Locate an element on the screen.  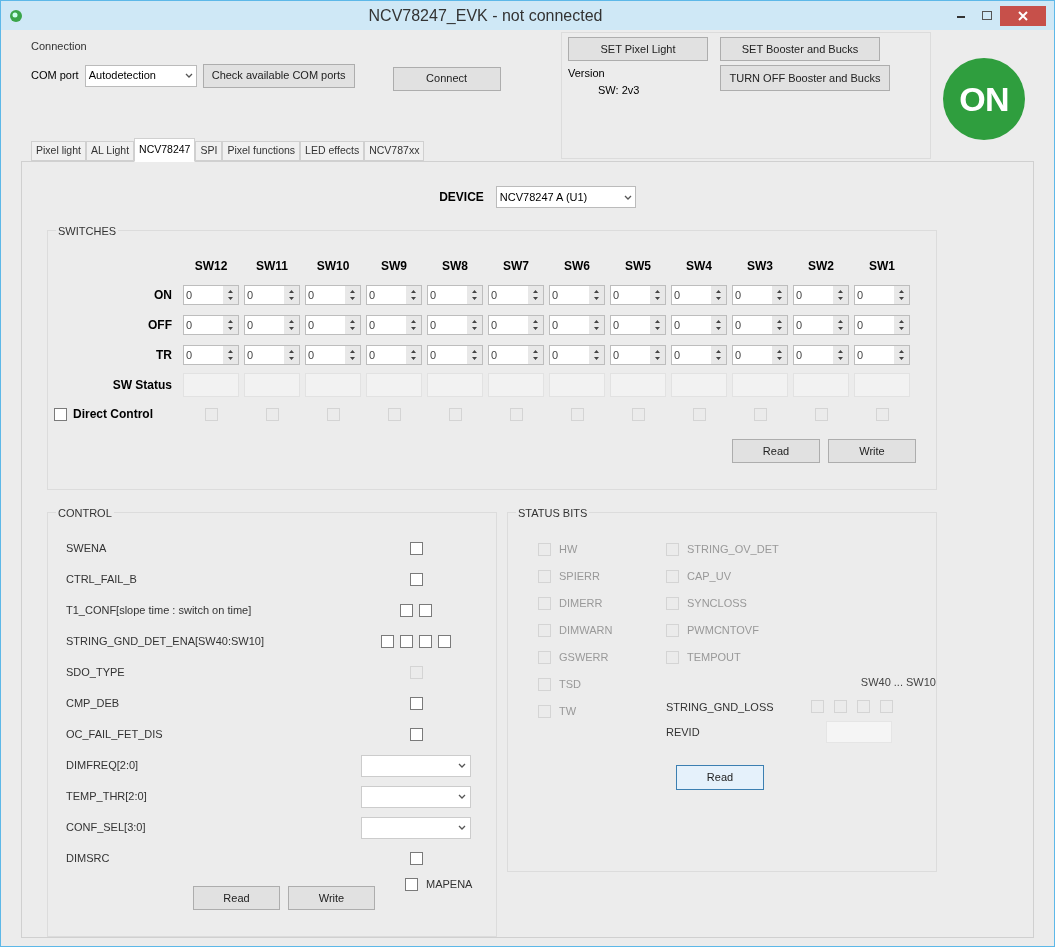
version-label: Version is located at coordinates (587, 74).